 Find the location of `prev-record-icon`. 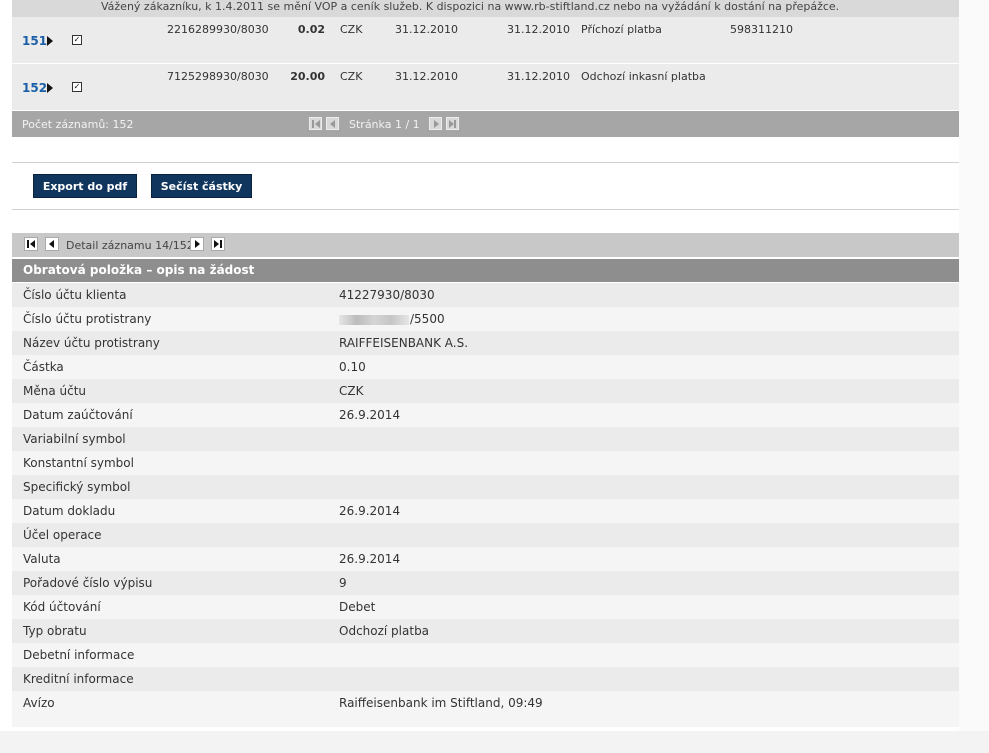

prev-record-icon is located at coordinates (52, 244).